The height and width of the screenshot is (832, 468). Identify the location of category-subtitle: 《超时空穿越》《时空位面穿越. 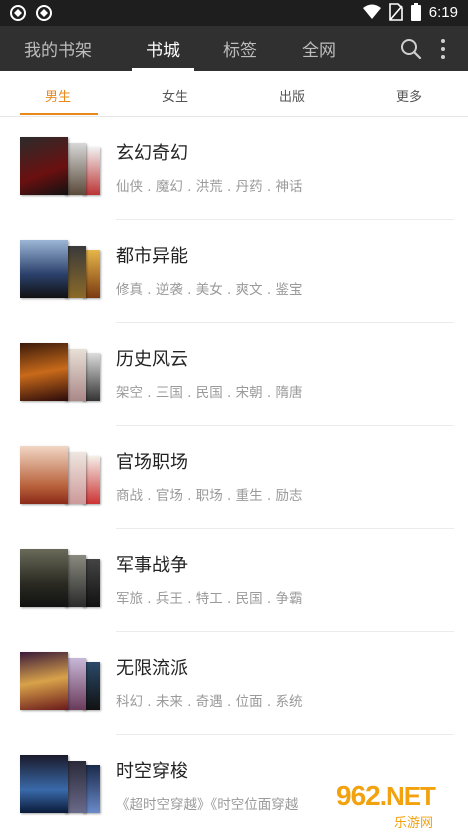
(207, 805).